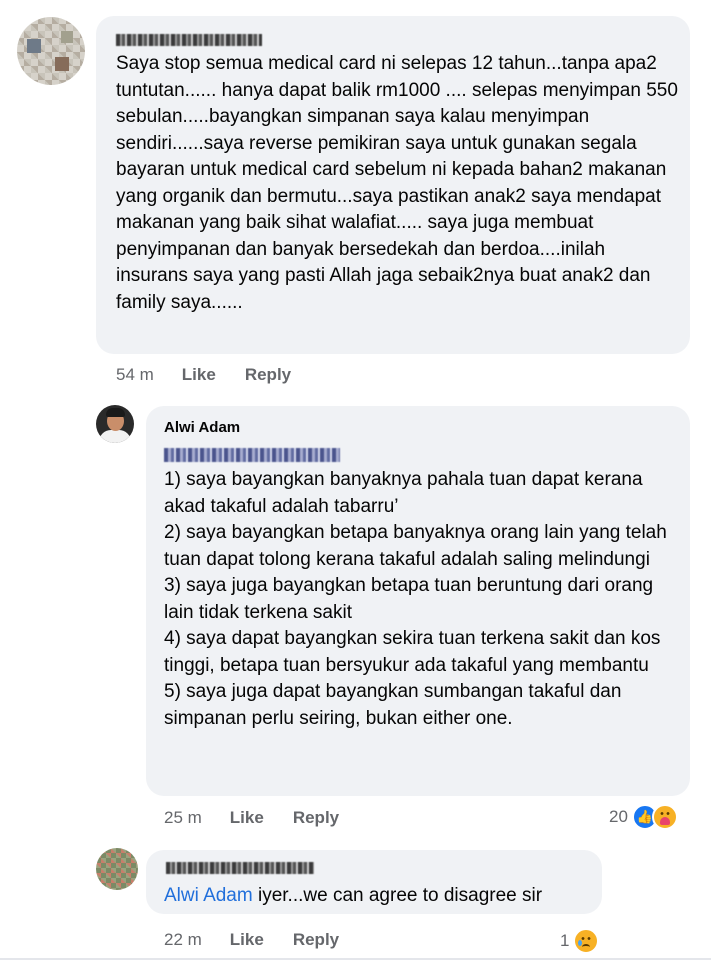  What do you see at coordinates (183, 817) in the screenshot?
I see `comment-time: 25 m` at bounding box center [183, 817].